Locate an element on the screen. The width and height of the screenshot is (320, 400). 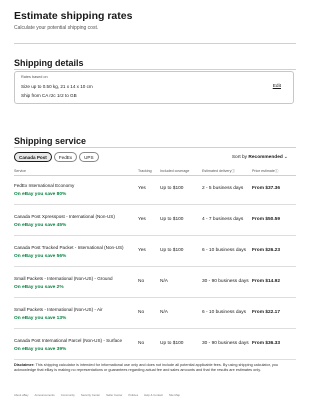
page-subtitle: Calculate your potential shipping cost. is located at coordinates (56, 28).